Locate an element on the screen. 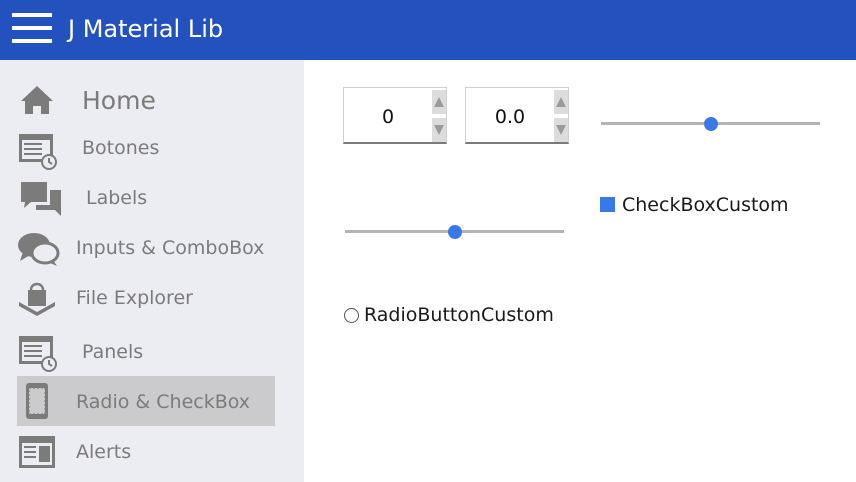 The width and height of the screenshot is (856, 482). spinner-value: 0.0 is located at coordinates (510, 117).